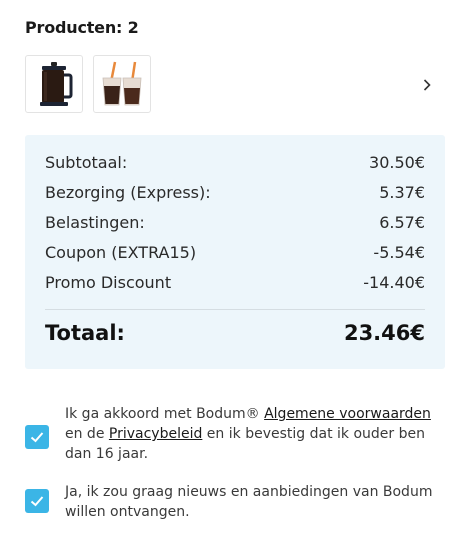 This screenshot has width=462, height=551. What do you see at coordinates (384, 333) in the screenshot?
I see `total-value: 23.46€` at bounding box center [384, 333].